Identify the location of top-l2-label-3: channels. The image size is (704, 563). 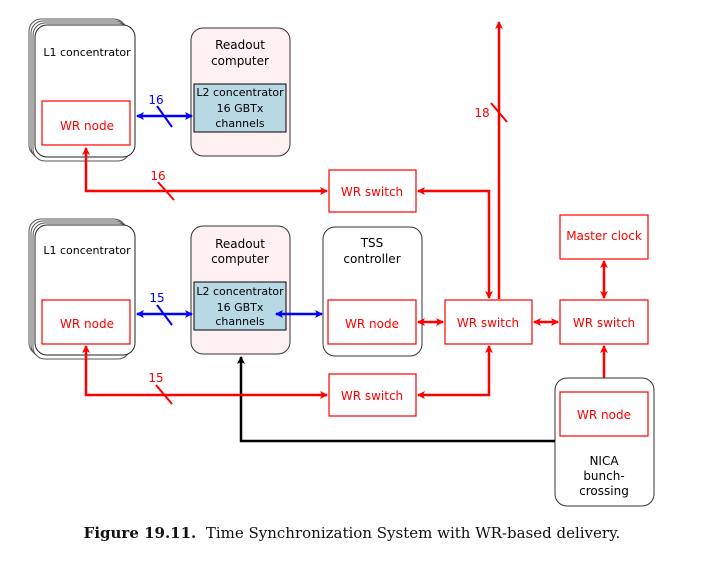
(240, 123).